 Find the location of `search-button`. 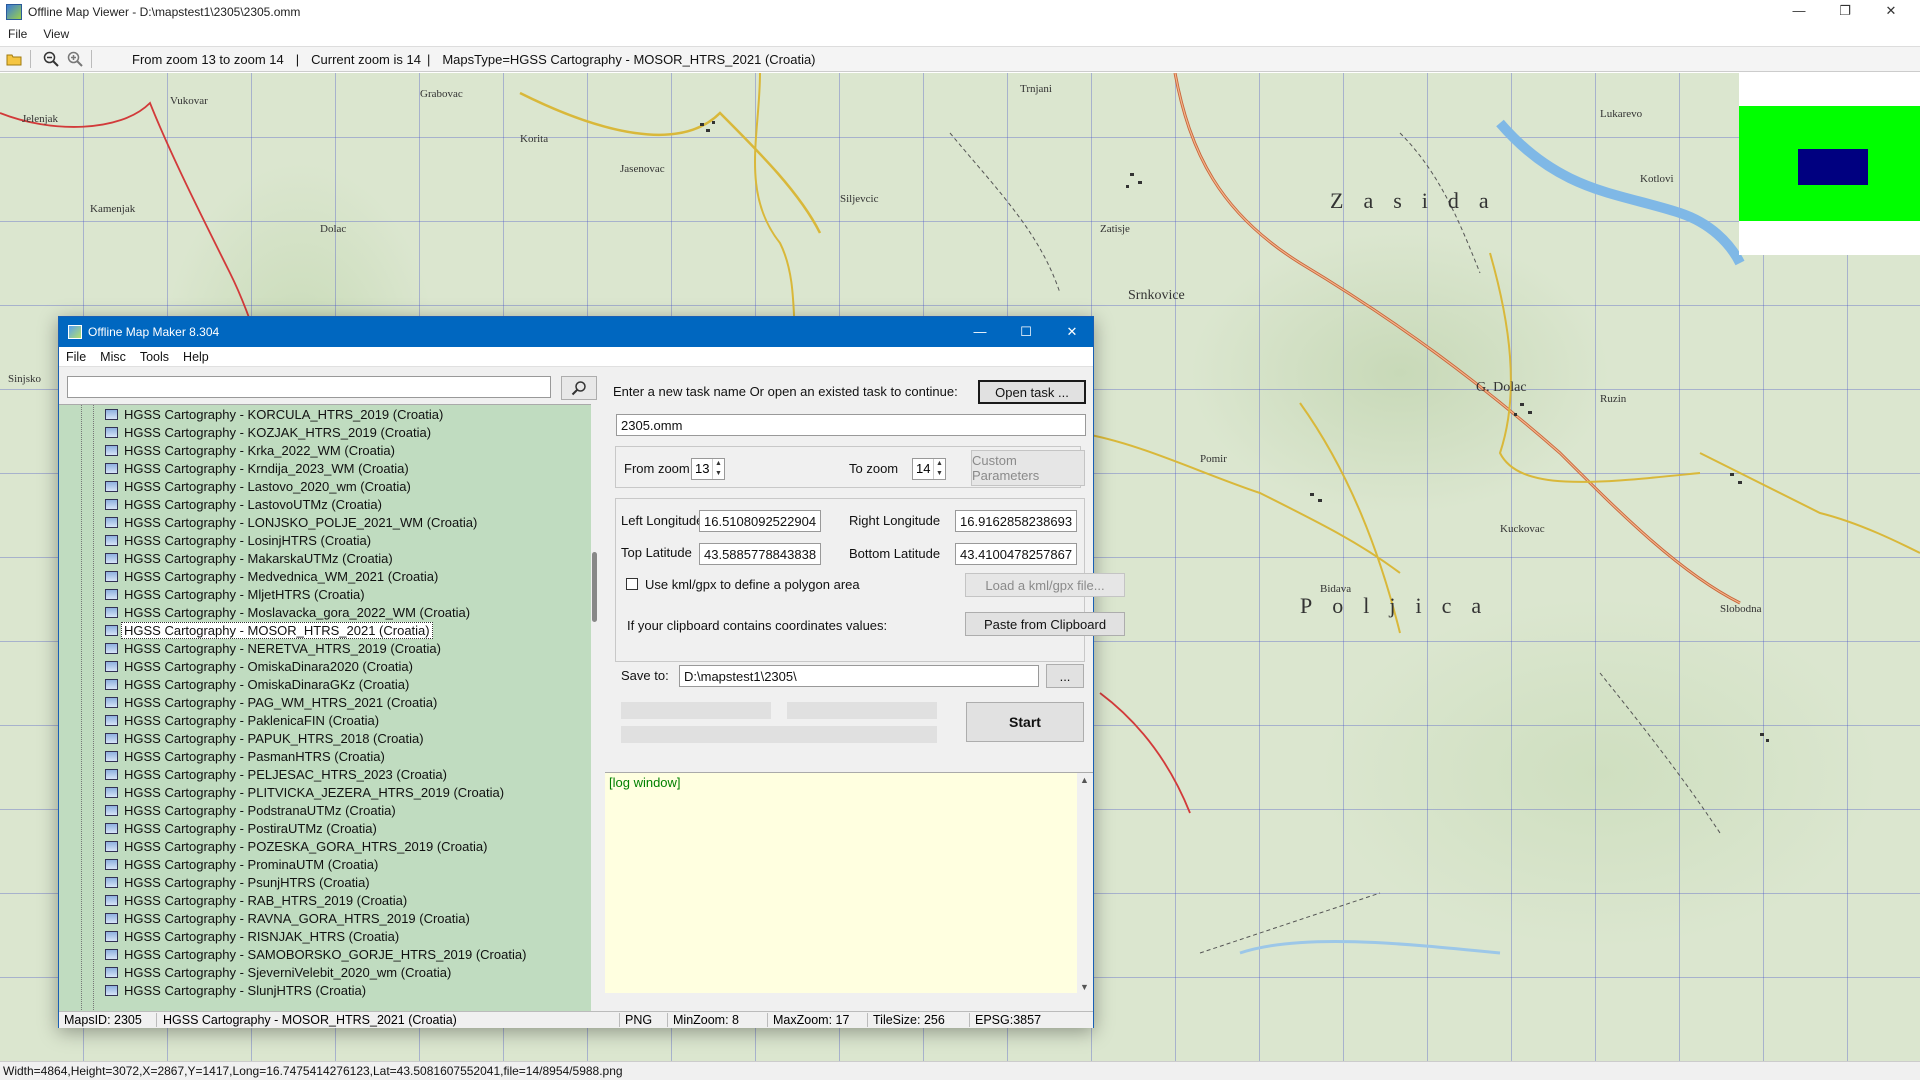

search-button is located at coordinates (579, 388).